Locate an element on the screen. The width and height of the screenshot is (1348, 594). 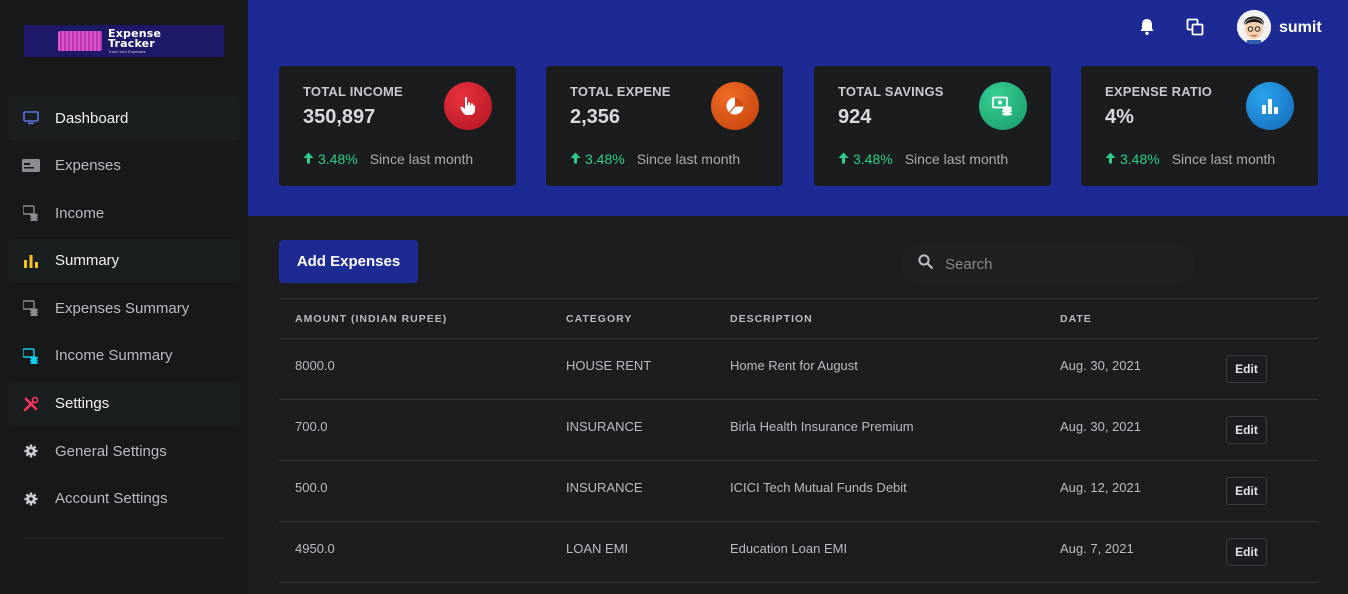
cell-amount: 8000.0 is located at coordinates (315, 365).